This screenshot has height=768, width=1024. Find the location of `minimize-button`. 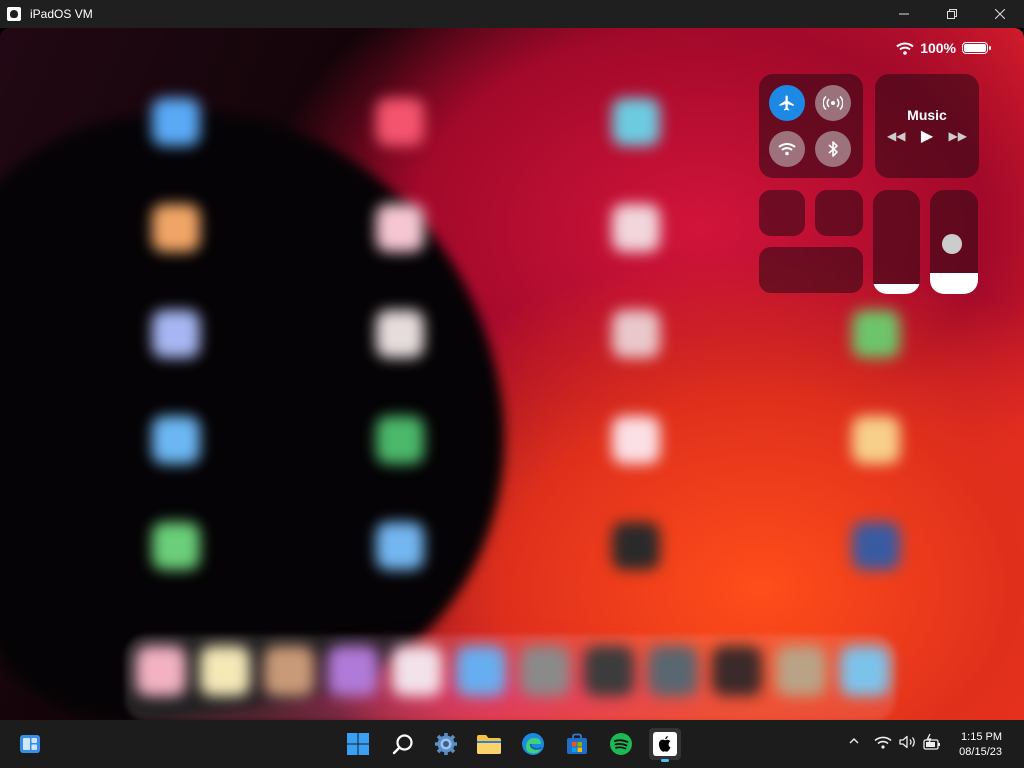

minimize-button is located at coordinates (904, 14).